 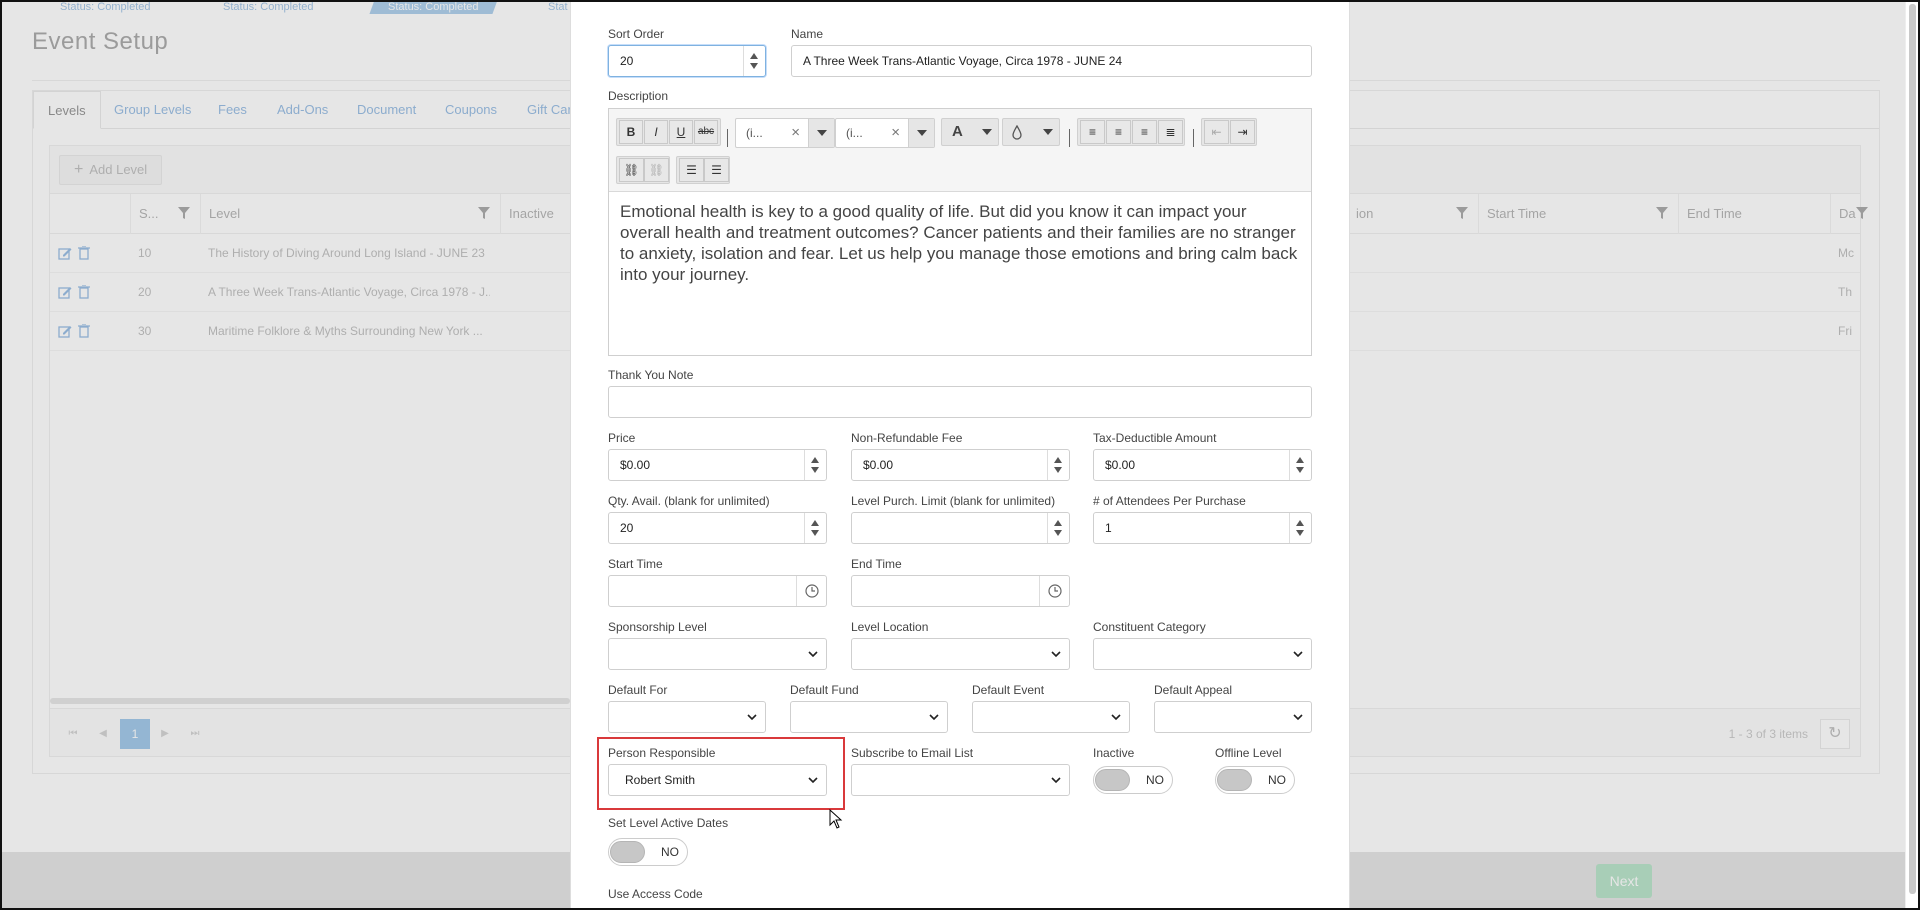 What do you see at coordinates (627, 528) in the screenshot?
I see `qty-avail-value: 20` at bounding box center [627, 528].